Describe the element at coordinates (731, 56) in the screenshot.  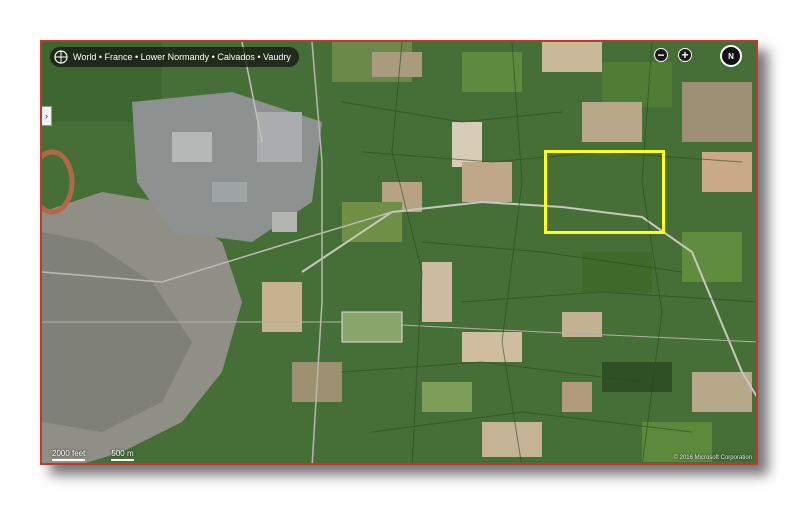
I see `compass-icon: N` at that location.